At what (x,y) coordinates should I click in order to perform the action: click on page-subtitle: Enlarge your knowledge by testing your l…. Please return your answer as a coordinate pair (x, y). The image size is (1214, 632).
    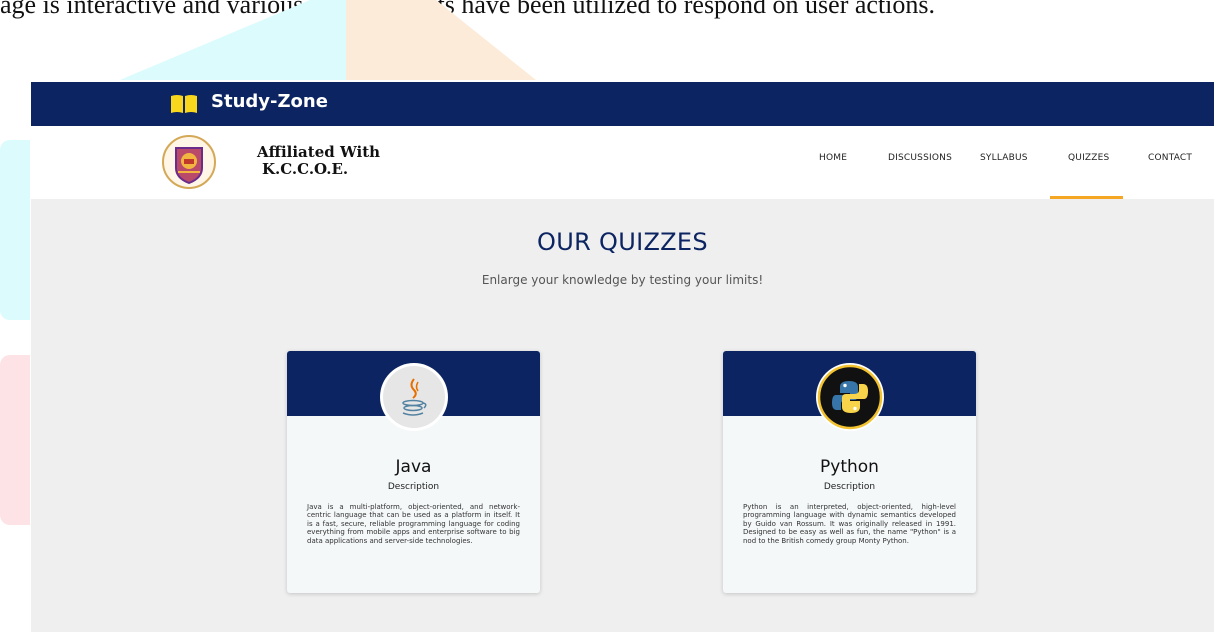
    Looking at the image, I should click on (622, 280).